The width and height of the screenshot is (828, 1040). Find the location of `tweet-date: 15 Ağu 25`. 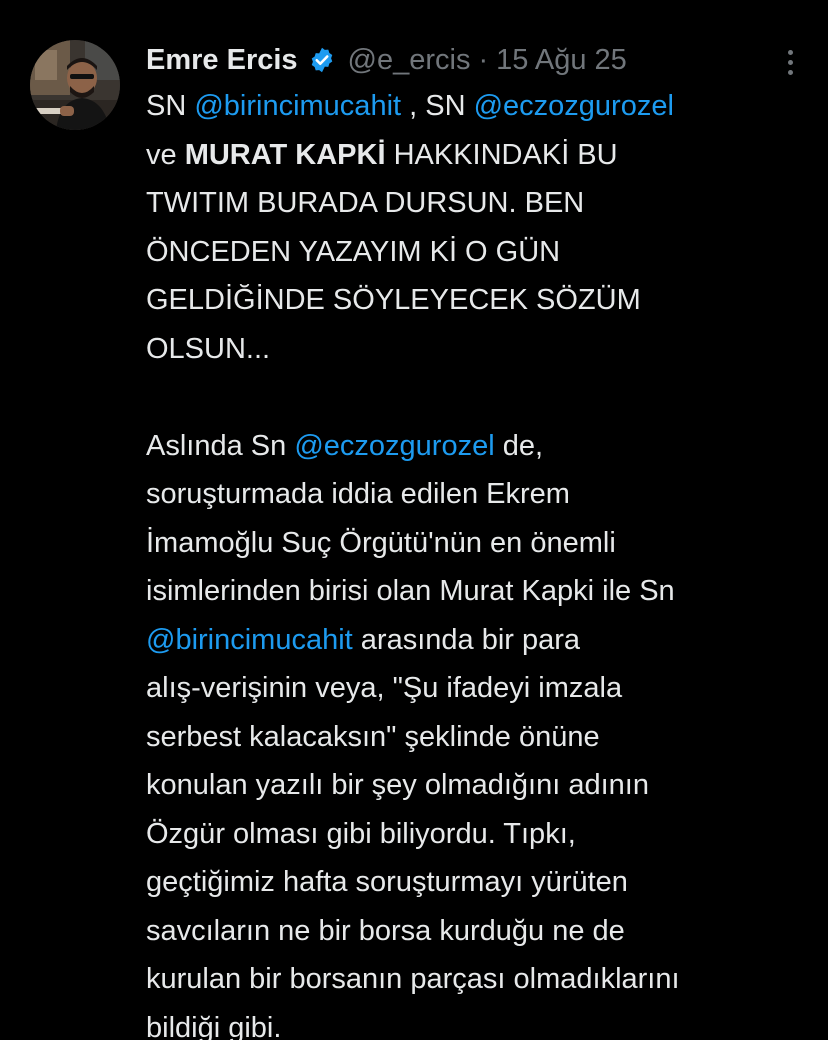

tweet-date: 15 Ağu 25 is located at coordinates (561, 60).